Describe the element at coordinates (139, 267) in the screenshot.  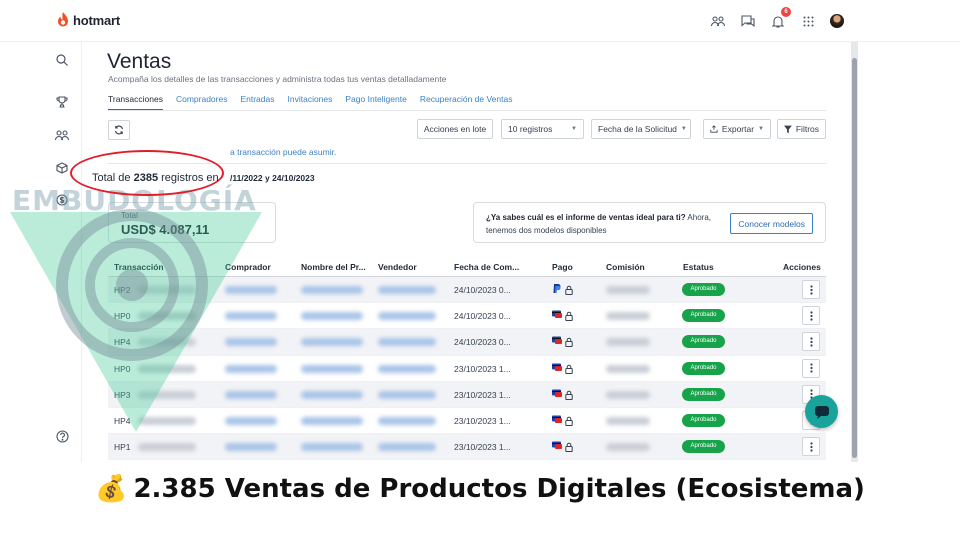
I see `col-transaction: Transacción` at that location.